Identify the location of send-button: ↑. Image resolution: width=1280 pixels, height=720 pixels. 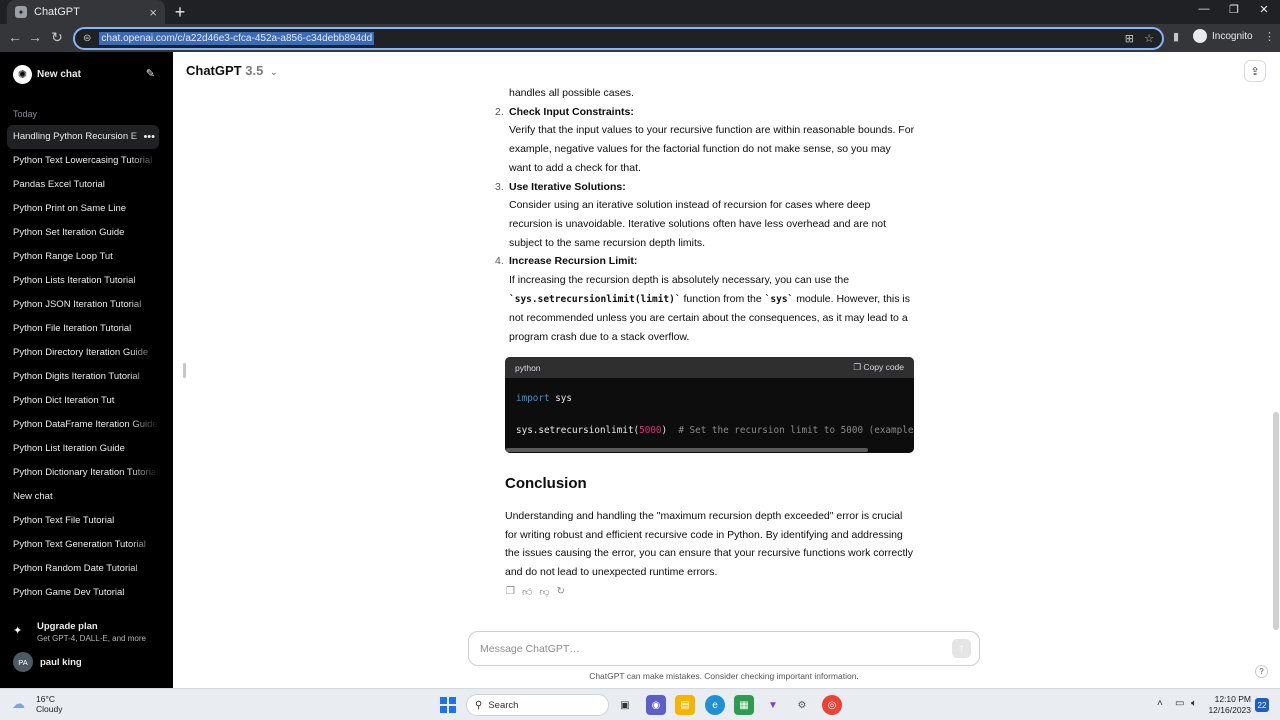
(961, 648).